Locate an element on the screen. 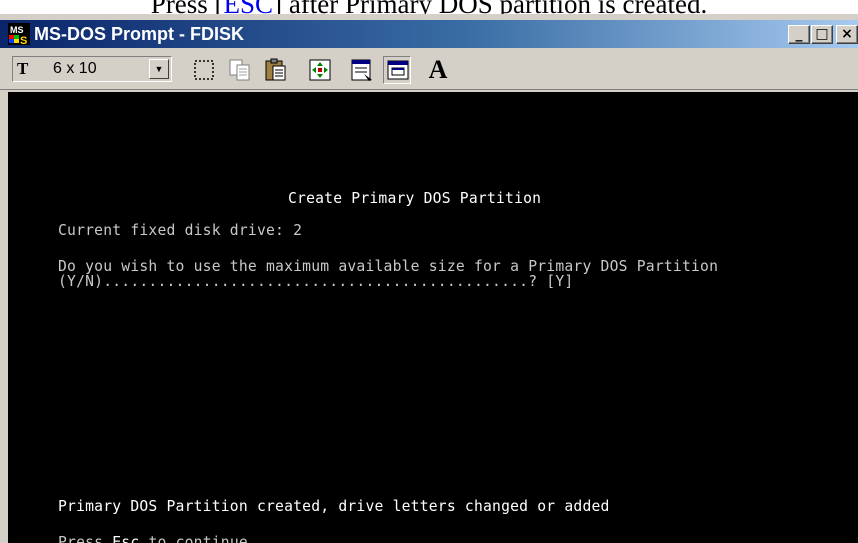 The width and height of the screenshot is (858, 543). console-heading: Create Primary DOS Partition is located at coordinates (415, 198).